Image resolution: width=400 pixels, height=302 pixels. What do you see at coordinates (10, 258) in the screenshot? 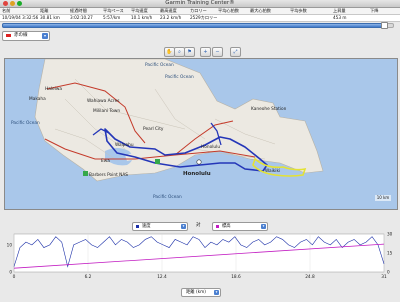
I see `y-left-axis-ticks: 10 0` at bounding box center [10, 258].